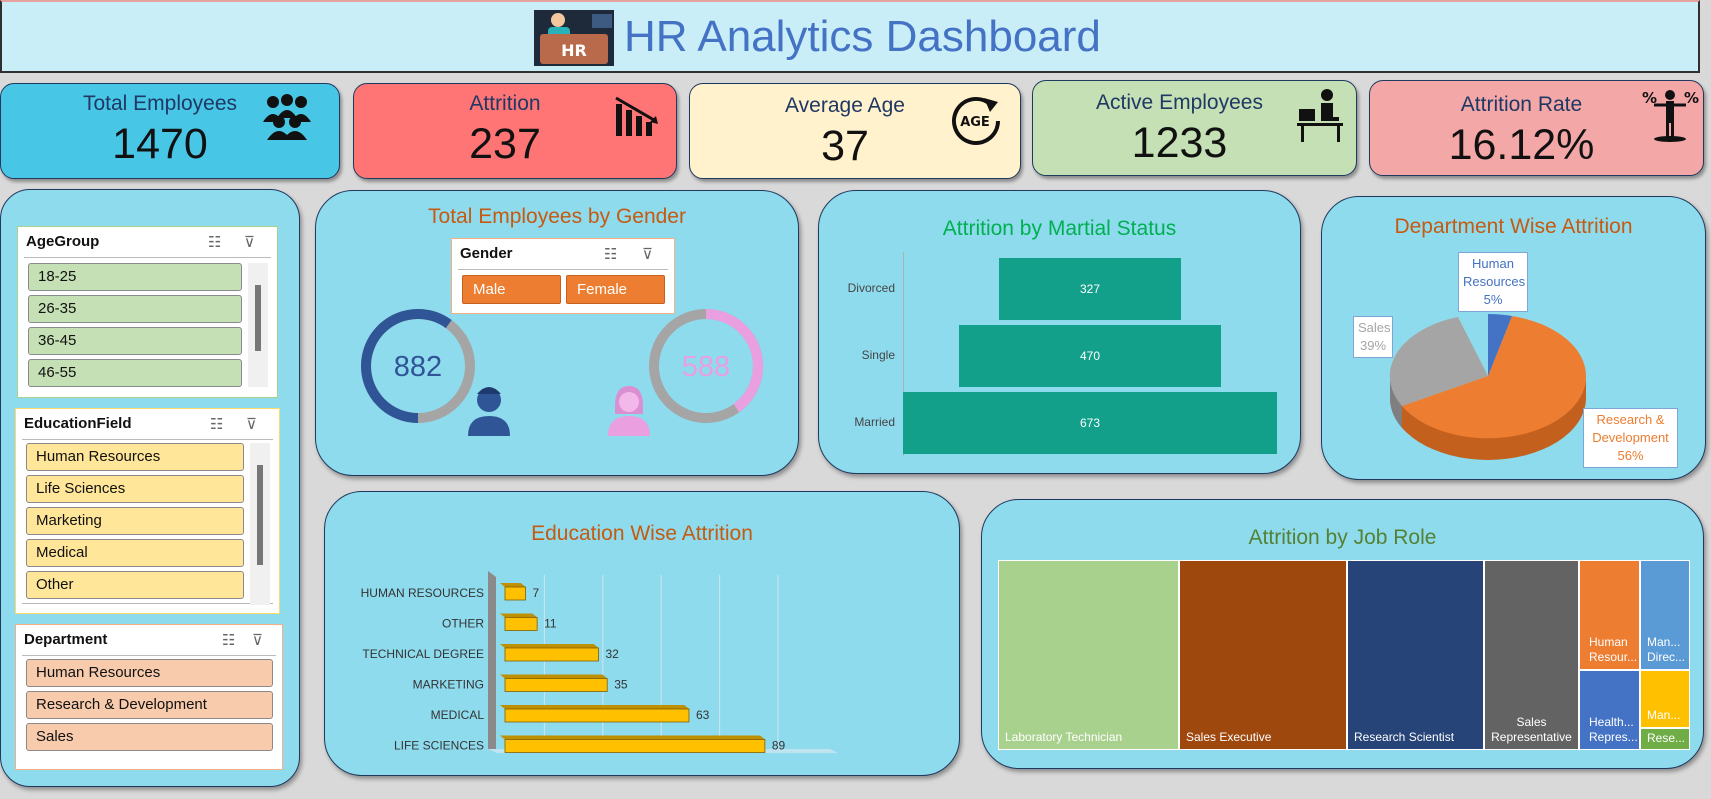  What do you see at coordinates (550, 624) in the screenshot?
I see `value-label-other: 11` at bounding box center [550, 624].